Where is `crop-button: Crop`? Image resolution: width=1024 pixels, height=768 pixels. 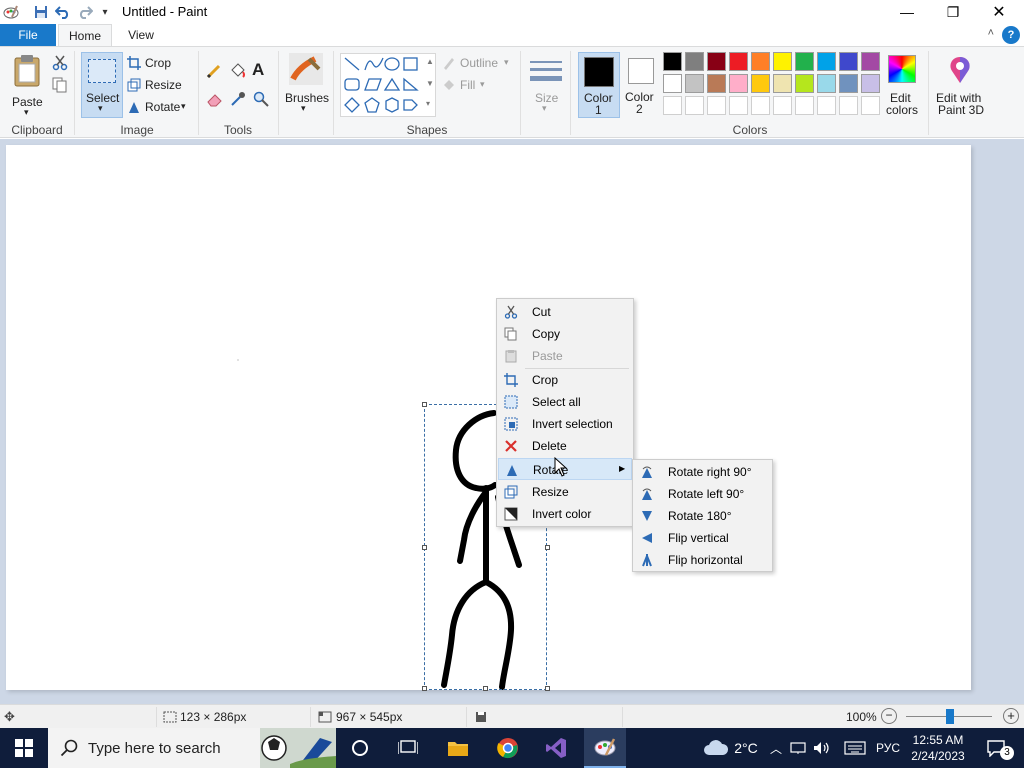 crop-button: Crop is located at coordinates (158, 64).